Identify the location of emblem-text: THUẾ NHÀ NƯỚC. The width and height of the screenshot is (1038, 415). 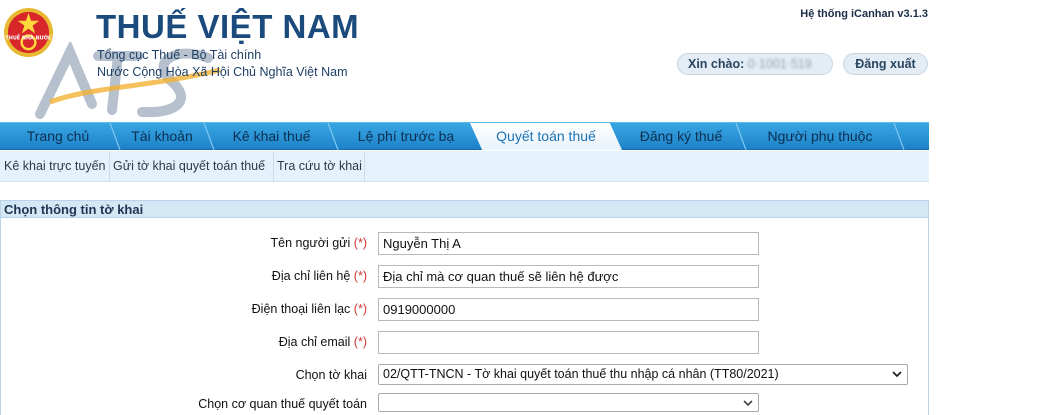
(28, 37).